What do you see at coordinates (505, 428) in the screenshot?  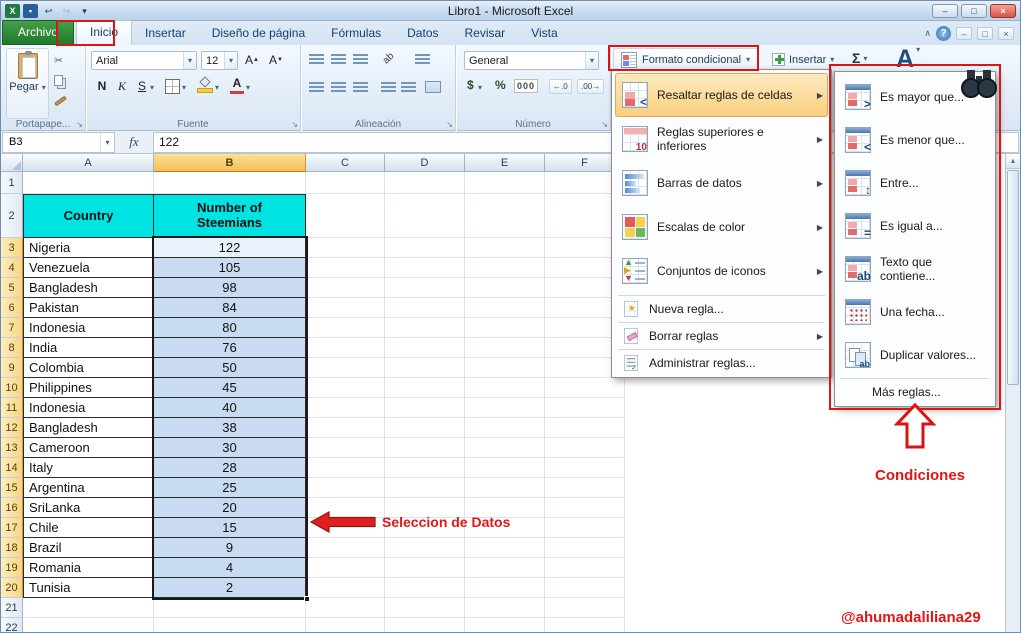 I see `cell-E12` at bounding box center [505, 428].